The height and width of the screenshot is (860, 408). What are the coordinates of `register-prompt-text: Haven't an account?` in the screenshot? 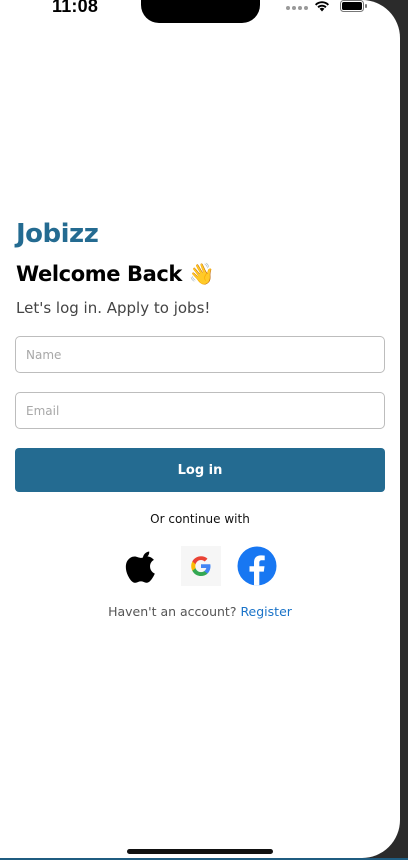 It's located at (172, 611).